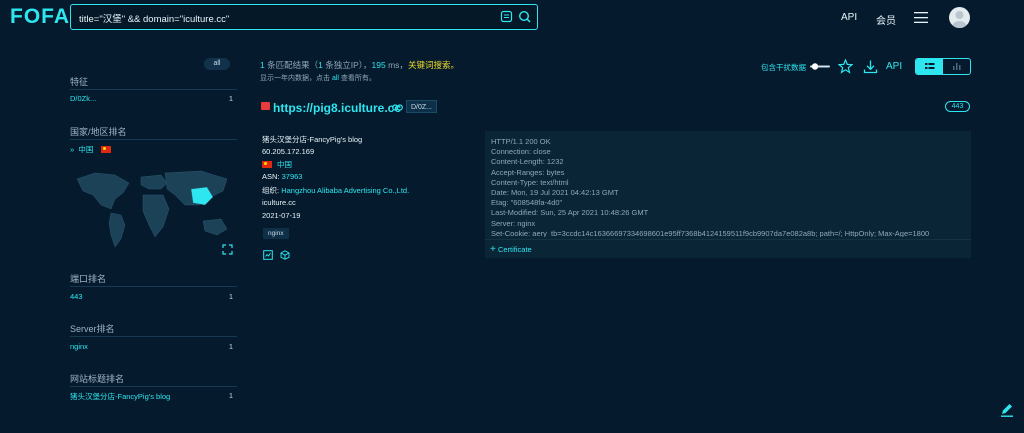 Image resolution: width=1024 pixels, height=433 pixels. Describe the element at coordinates (845, 66) in the screenshot. I see `star-favorite-icon` at that location.